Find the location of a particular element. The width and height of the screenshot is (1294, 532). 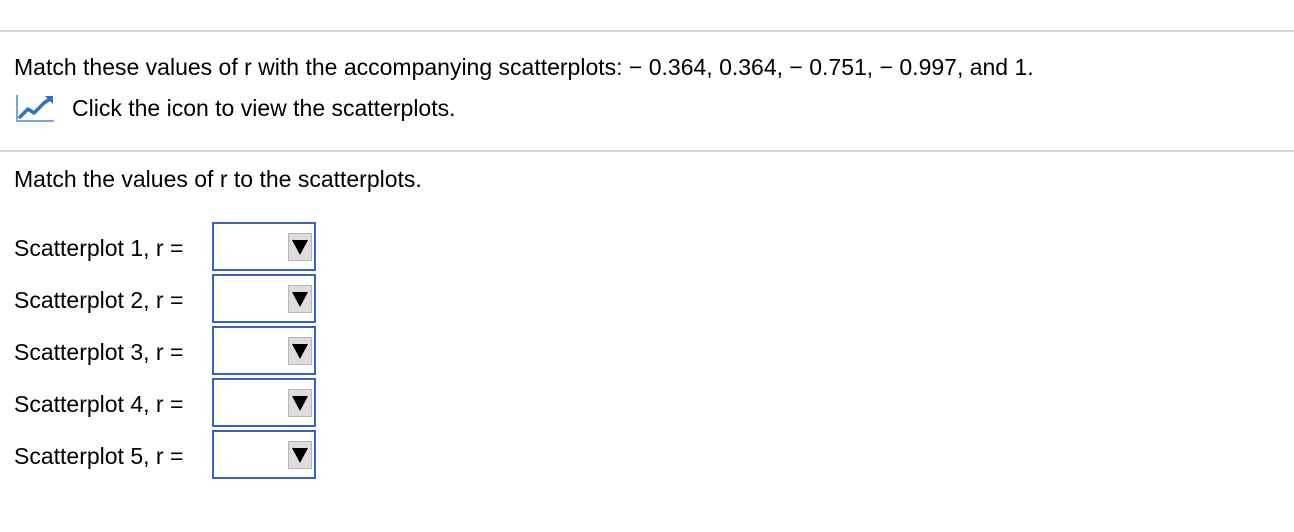

scatterplot-5-r-dropdown is located at coordinates (264, 454).